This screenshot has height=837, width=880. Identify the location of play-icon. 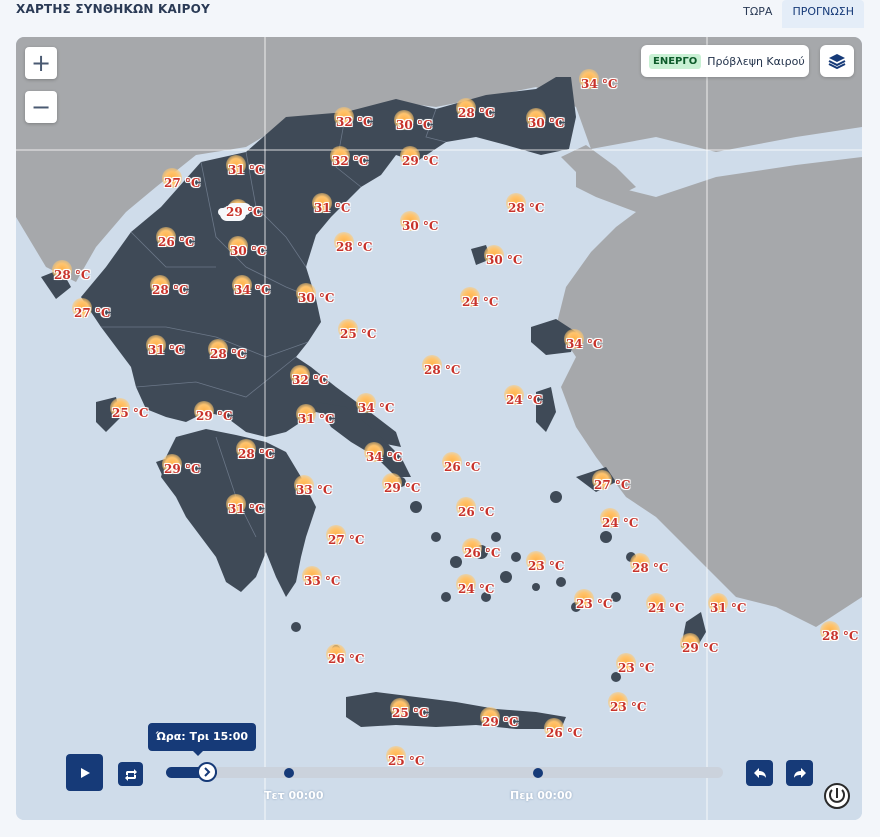
(85, 772).